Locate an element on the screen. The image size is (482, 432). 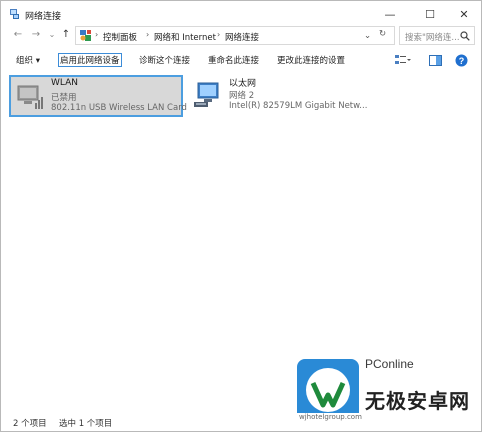
refresh-button: ↻ is located at coordinates (382, 34).